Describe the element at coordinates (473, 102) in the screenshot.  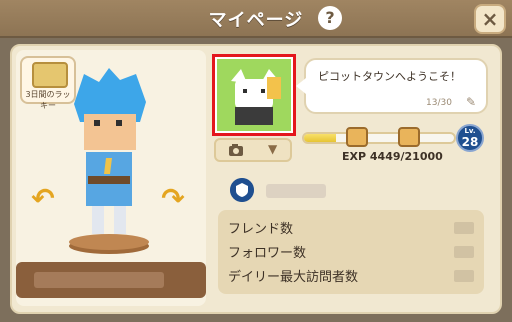
I see `edit-icon: ✎` at that location.